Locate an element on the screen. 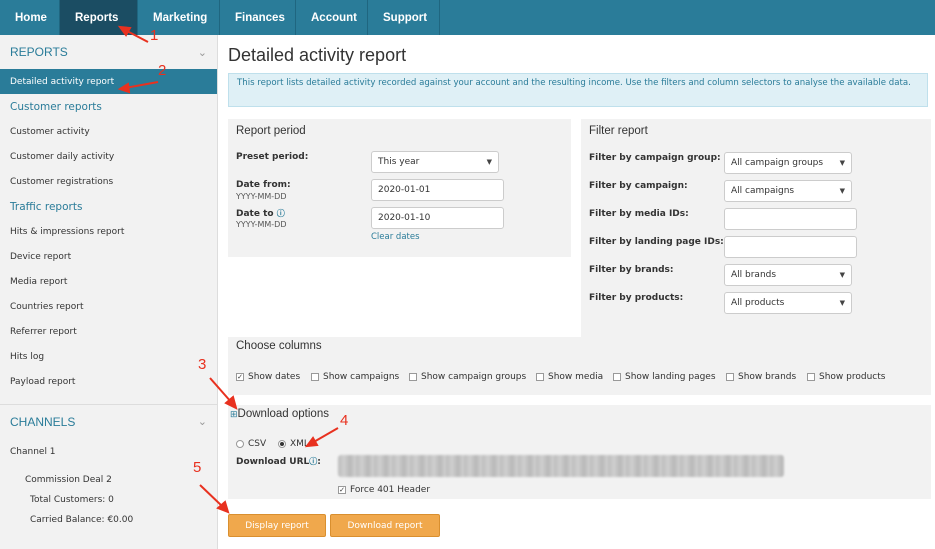  show-landing-pages-label: Show landing pages is located at coordinates (670, 377).